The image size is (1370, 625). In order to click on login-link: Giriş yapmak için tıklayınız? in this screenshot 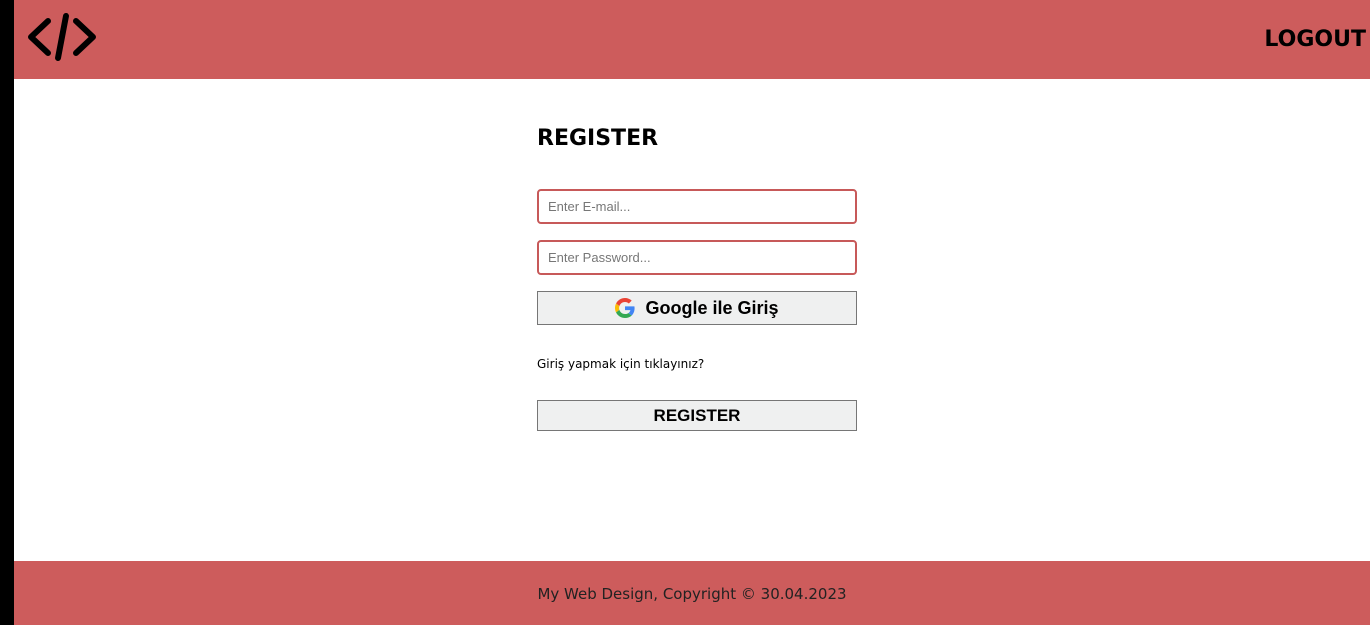, I will do `click(620, 364)`.